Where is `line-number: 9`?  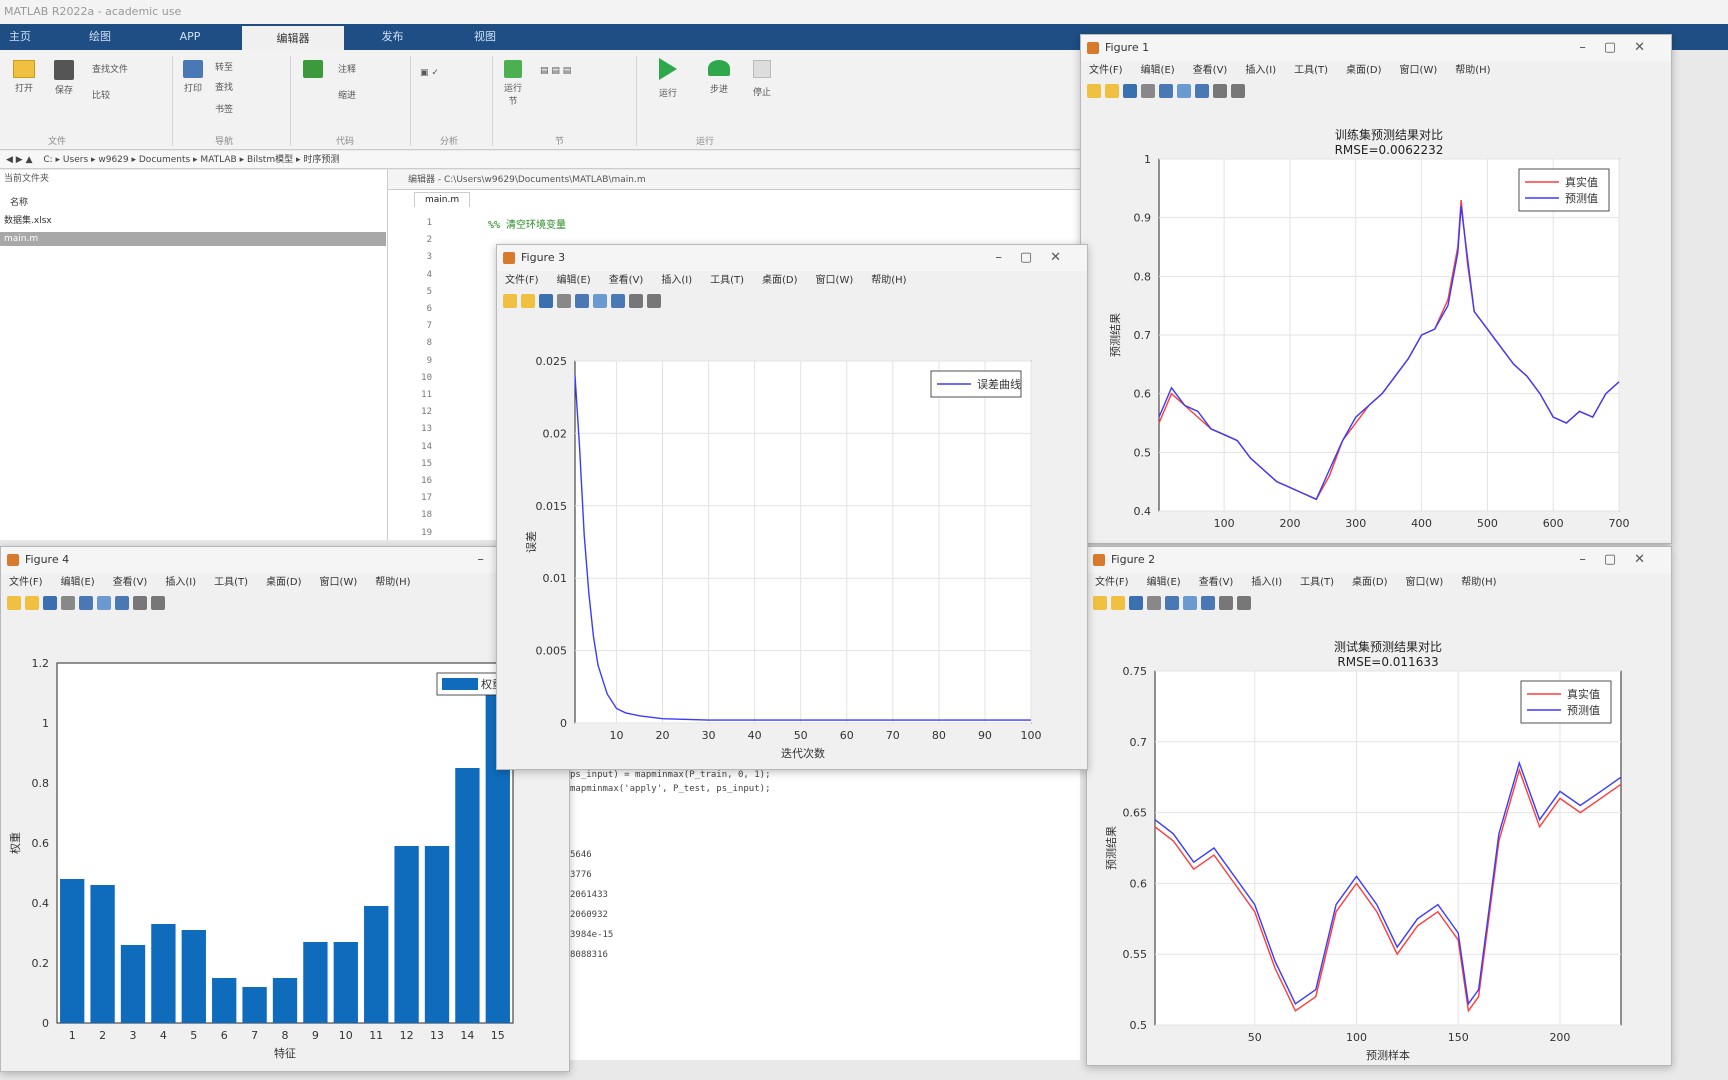
line-number: 9 is located at coordinates (429, 360).